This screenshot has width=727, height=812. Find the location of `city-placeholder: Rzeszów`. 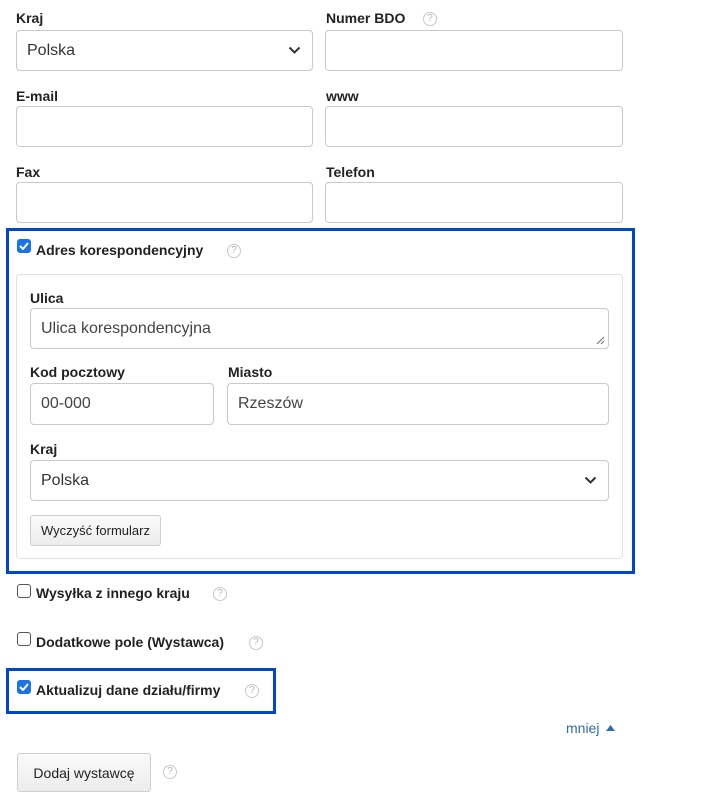

city-placeholder: Rzeszów is located at coordinates (270, 403).